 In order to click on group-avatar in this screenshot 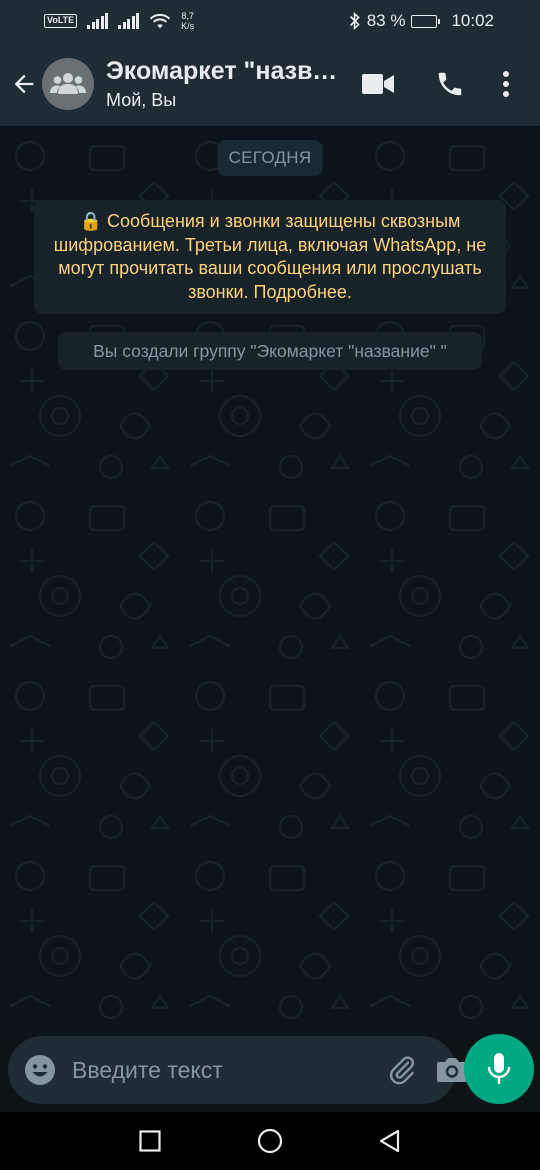, I will do `click(68, 84)`.